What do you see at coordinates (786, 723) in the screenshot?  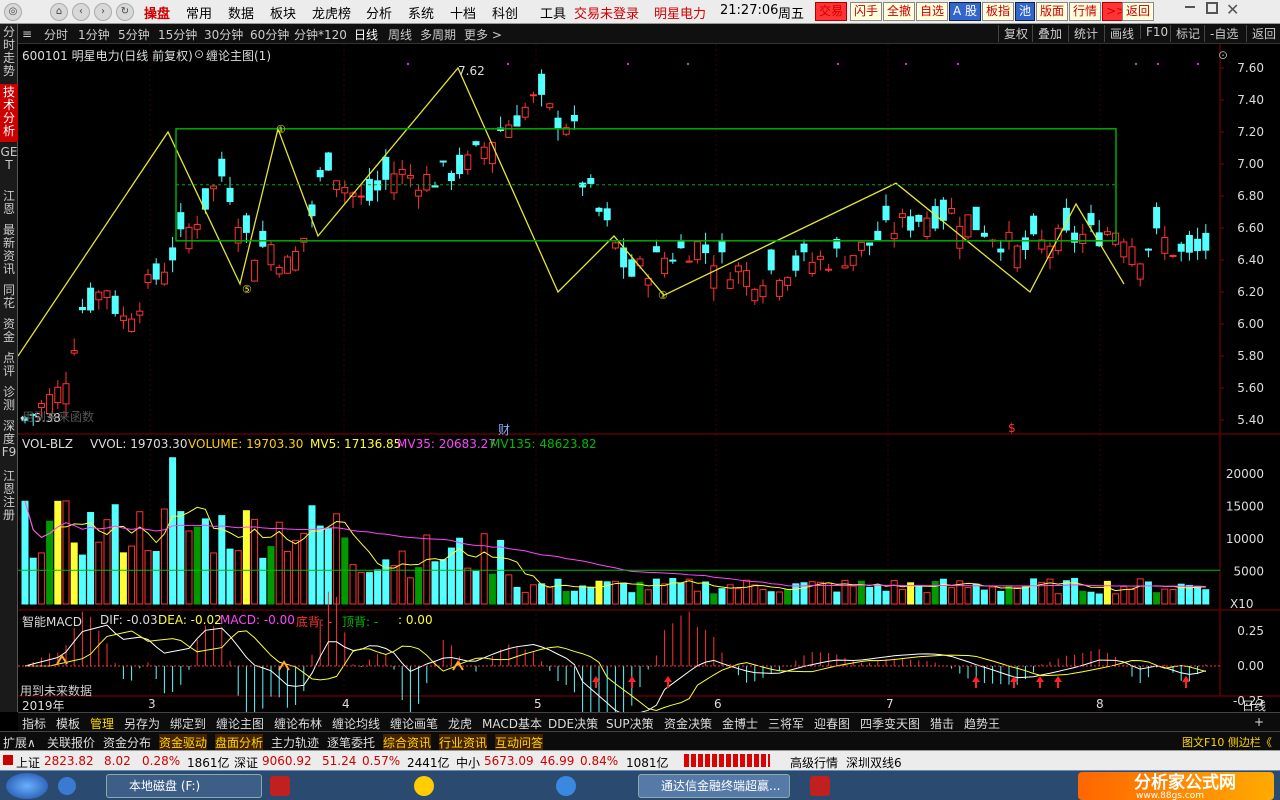 I see `indicator-tab-15: 三将军` at bounding box center [786, 723].